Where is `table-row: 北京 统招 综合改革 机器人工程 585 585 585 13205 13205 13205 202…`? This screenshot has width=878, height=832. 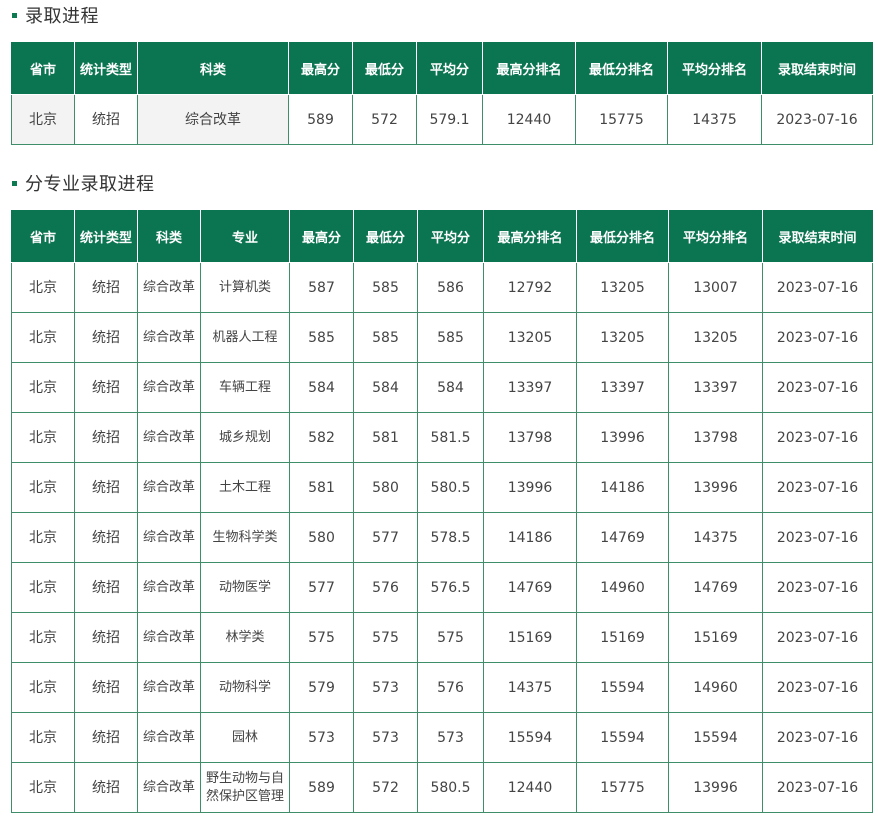 table-row: 北京 统招 综合改革 机器人工程 585 585 585 13205 13205 13205 202… is located at coordinates (442, 337).